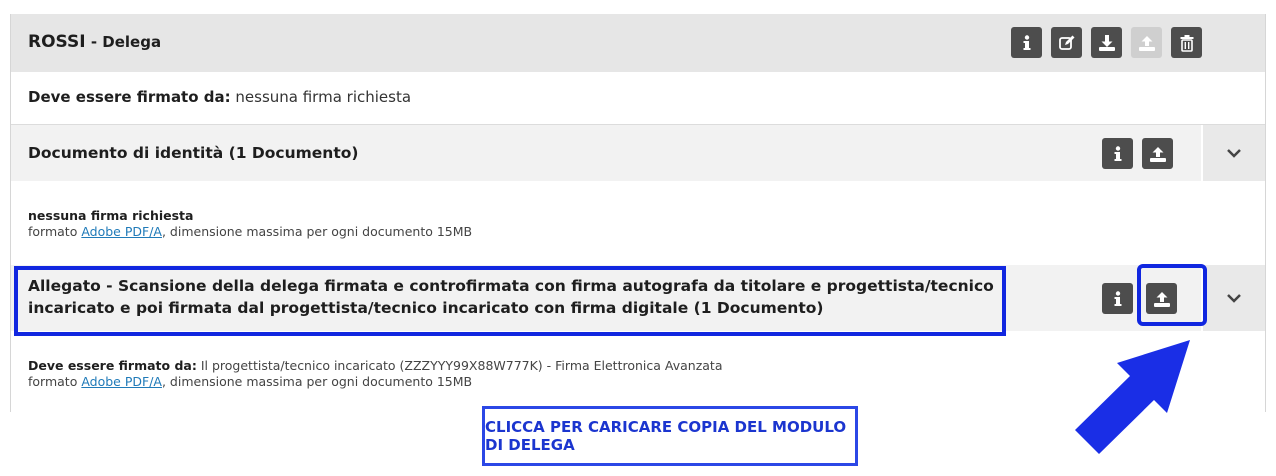 The width and height of the screenshot is (1276, 476). What do you see at coordinates (129, 97) in the screenshot?
I see `signature-label: Deve essere firmato da:` at bounding box center [129, 97].